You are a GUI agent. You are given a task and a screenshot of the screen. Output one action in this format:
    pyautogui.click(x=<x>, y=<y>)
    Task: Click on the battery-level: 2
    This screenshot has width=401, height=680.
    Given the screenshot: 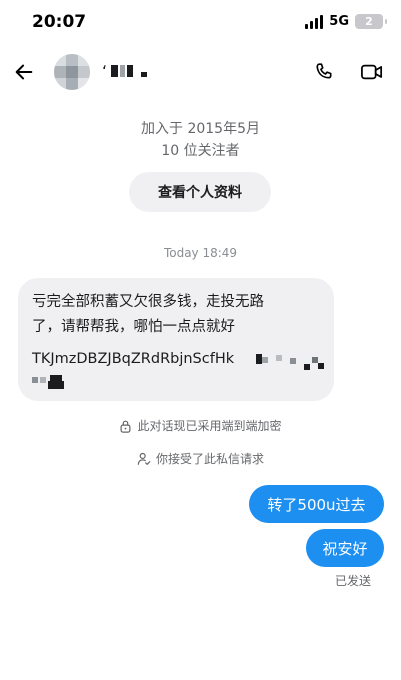 What is the action you would take?
    pyautogui.click(x=369, y=21)
    